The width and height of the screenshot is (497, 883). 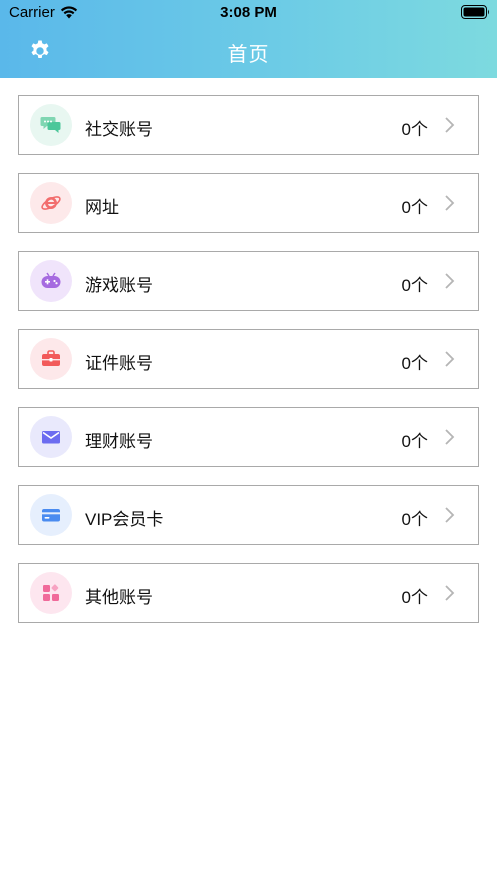 What do you see at coordinates (248, 515) in the screenshot?
I see `category-vip-cards: VIP会员卡 0个` at bounding box center [248, 515].